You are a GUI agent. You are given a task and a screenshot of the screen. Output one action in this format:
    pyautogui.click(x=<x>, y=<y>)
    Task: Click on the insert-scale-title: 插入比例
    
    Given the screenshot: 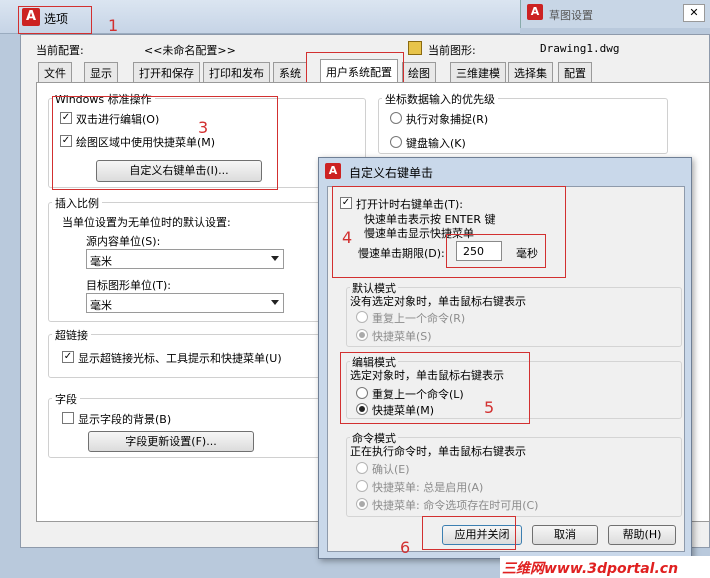 What is the action you would take?
    pyautogui.click(x=77, y=203)
    